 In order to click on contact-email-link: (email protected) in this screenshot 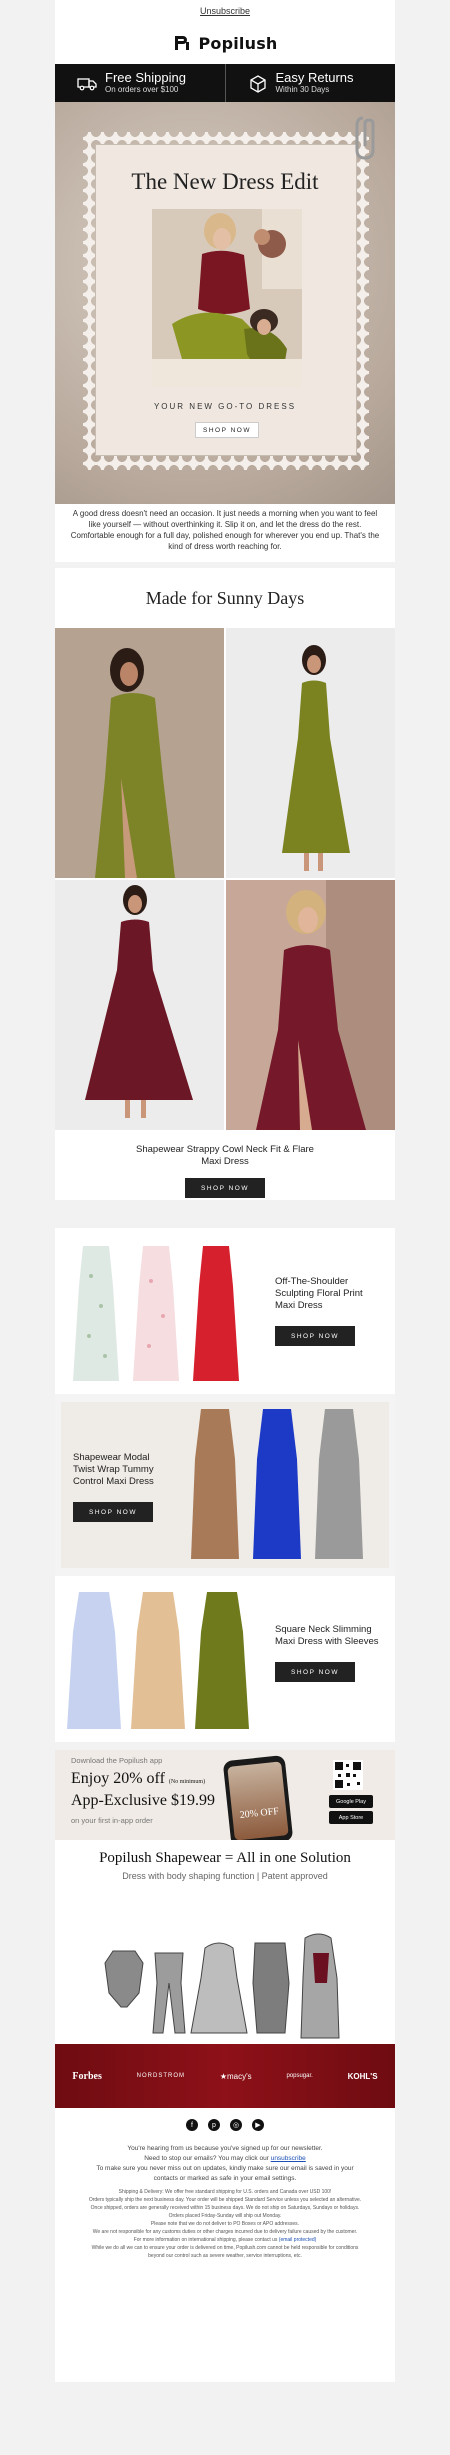, I will do `click(298, 2240)`.